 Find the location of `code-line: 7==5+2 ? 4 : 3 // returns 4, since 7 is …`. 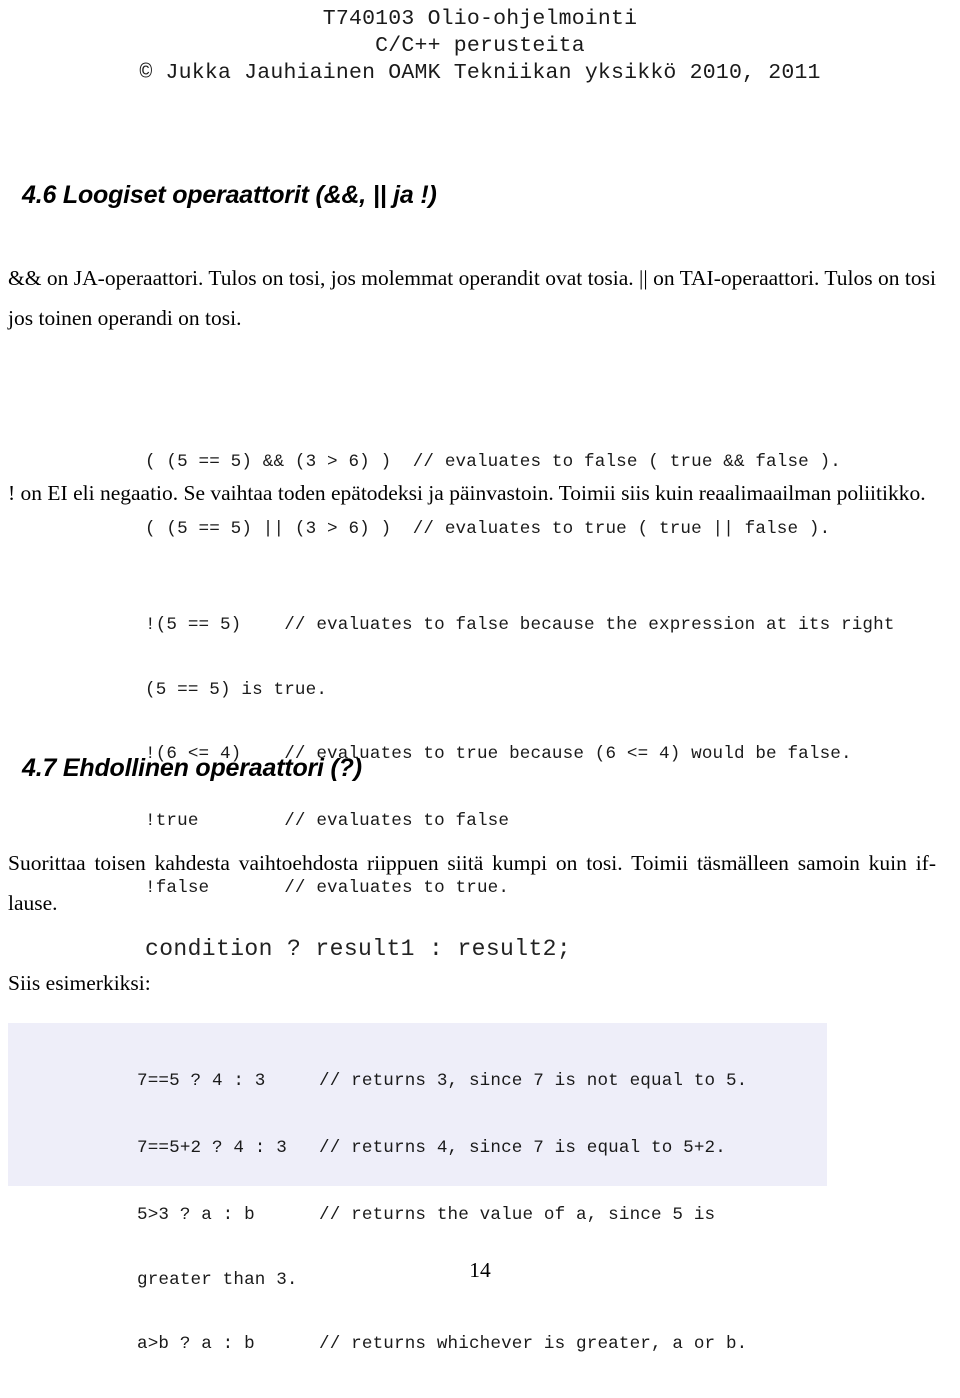

code-line: 7==5+2 ? 4 : 3 // returns 4, since 7 is … is located at coordinates (431, 1148).